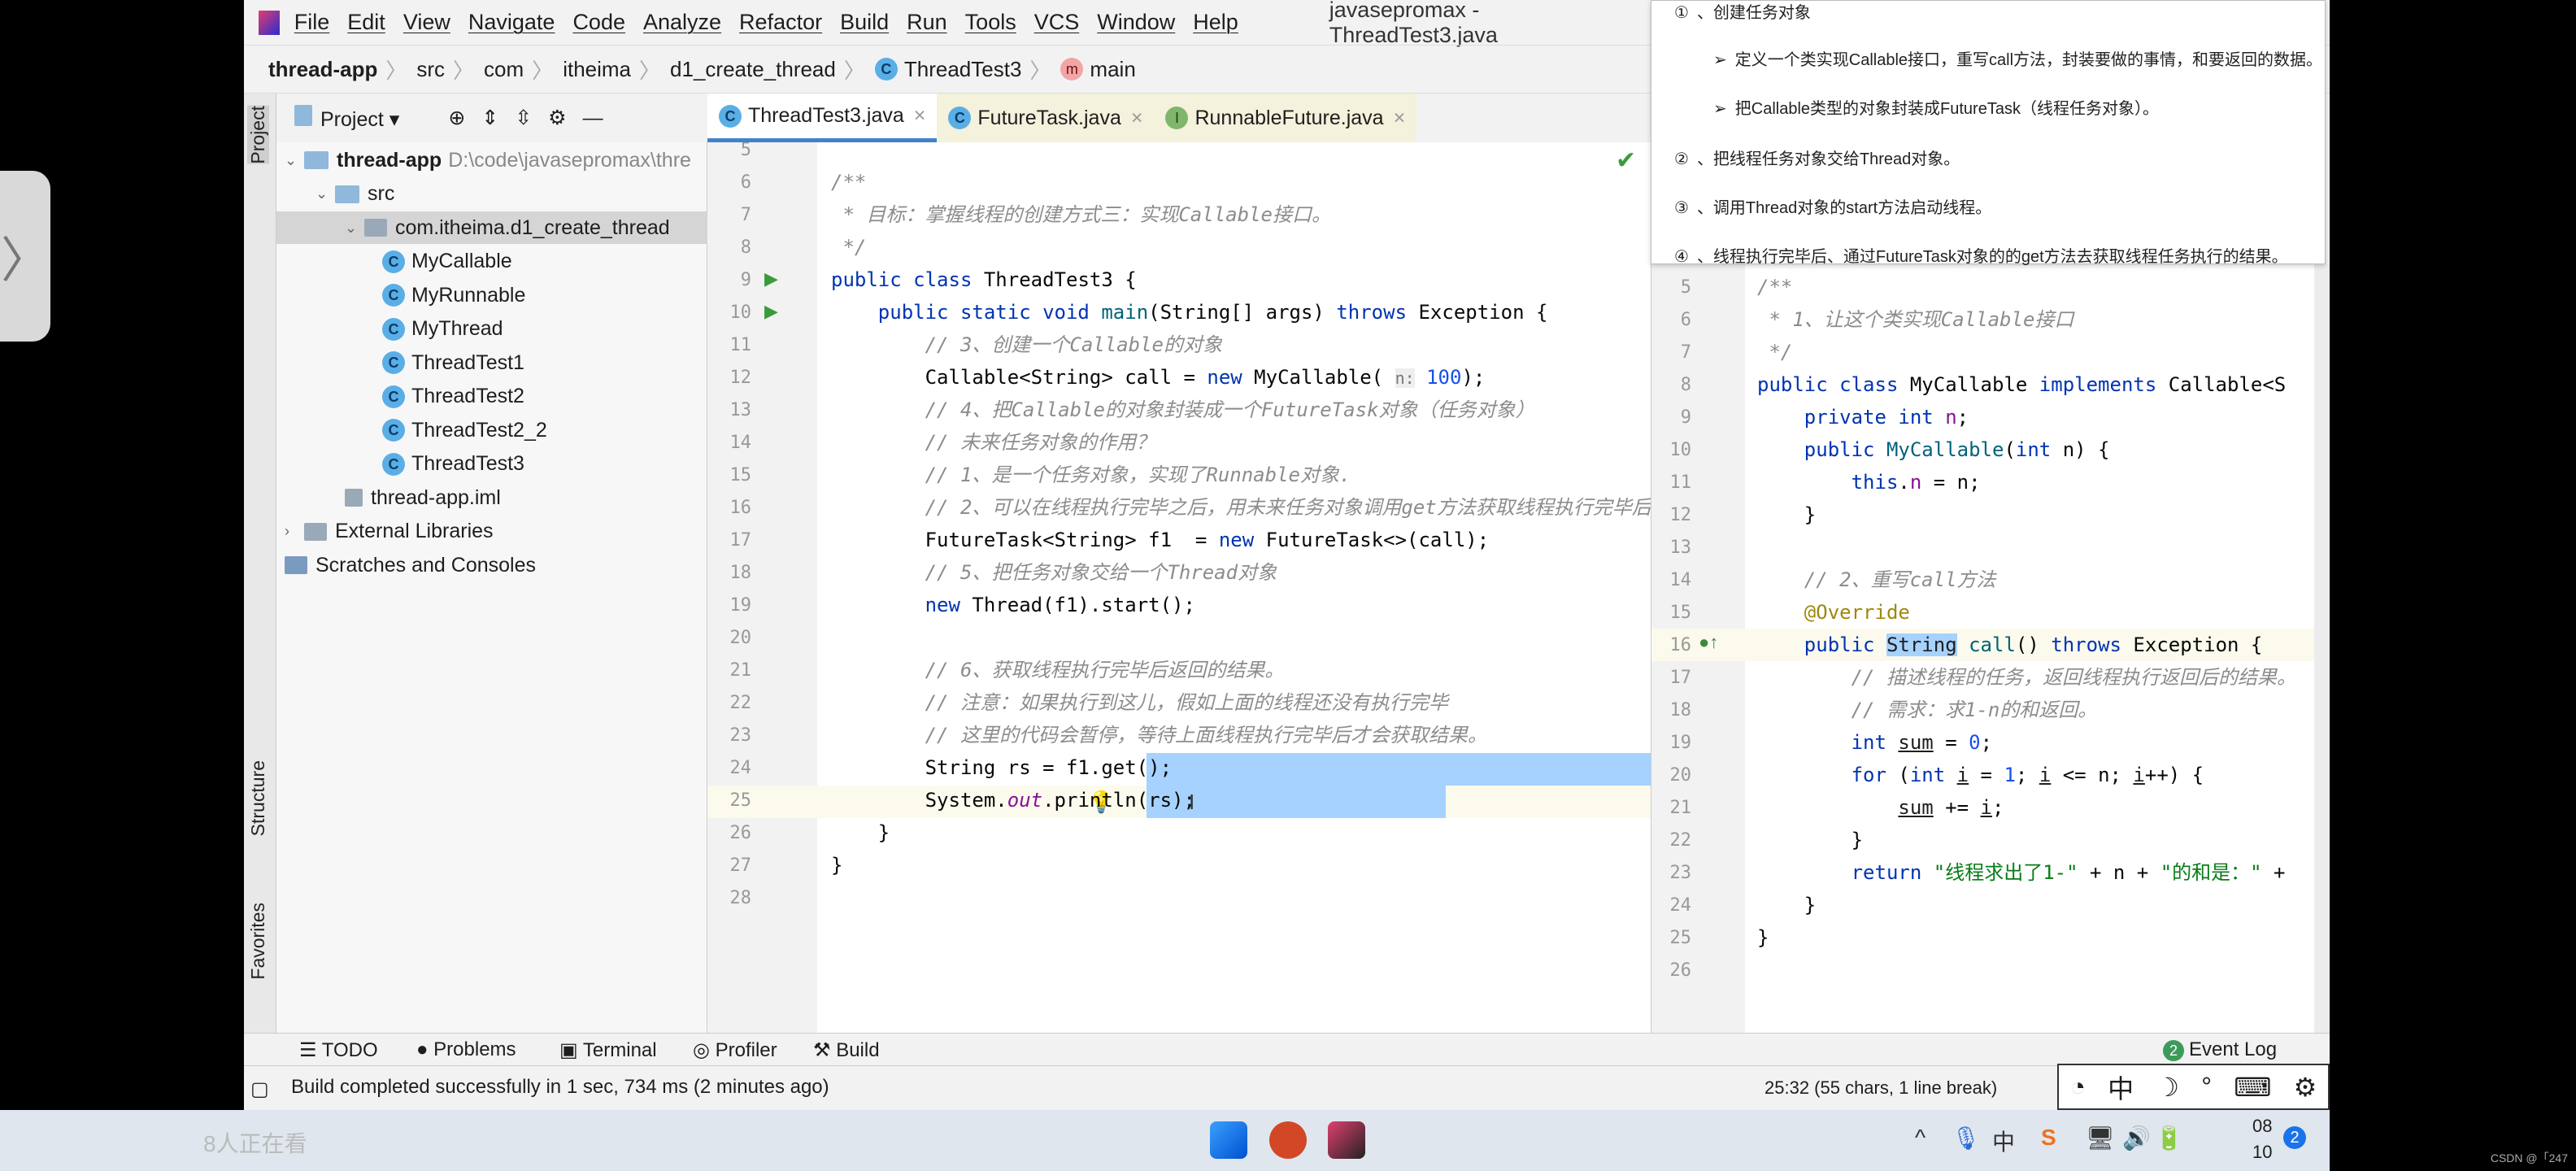 This screenshot has height=1171, width=2576. Describe the element at coordinates (823, 118) in the screenshot. I see `tab-threadtest3: C ThreadTest3.java ×` at that location.